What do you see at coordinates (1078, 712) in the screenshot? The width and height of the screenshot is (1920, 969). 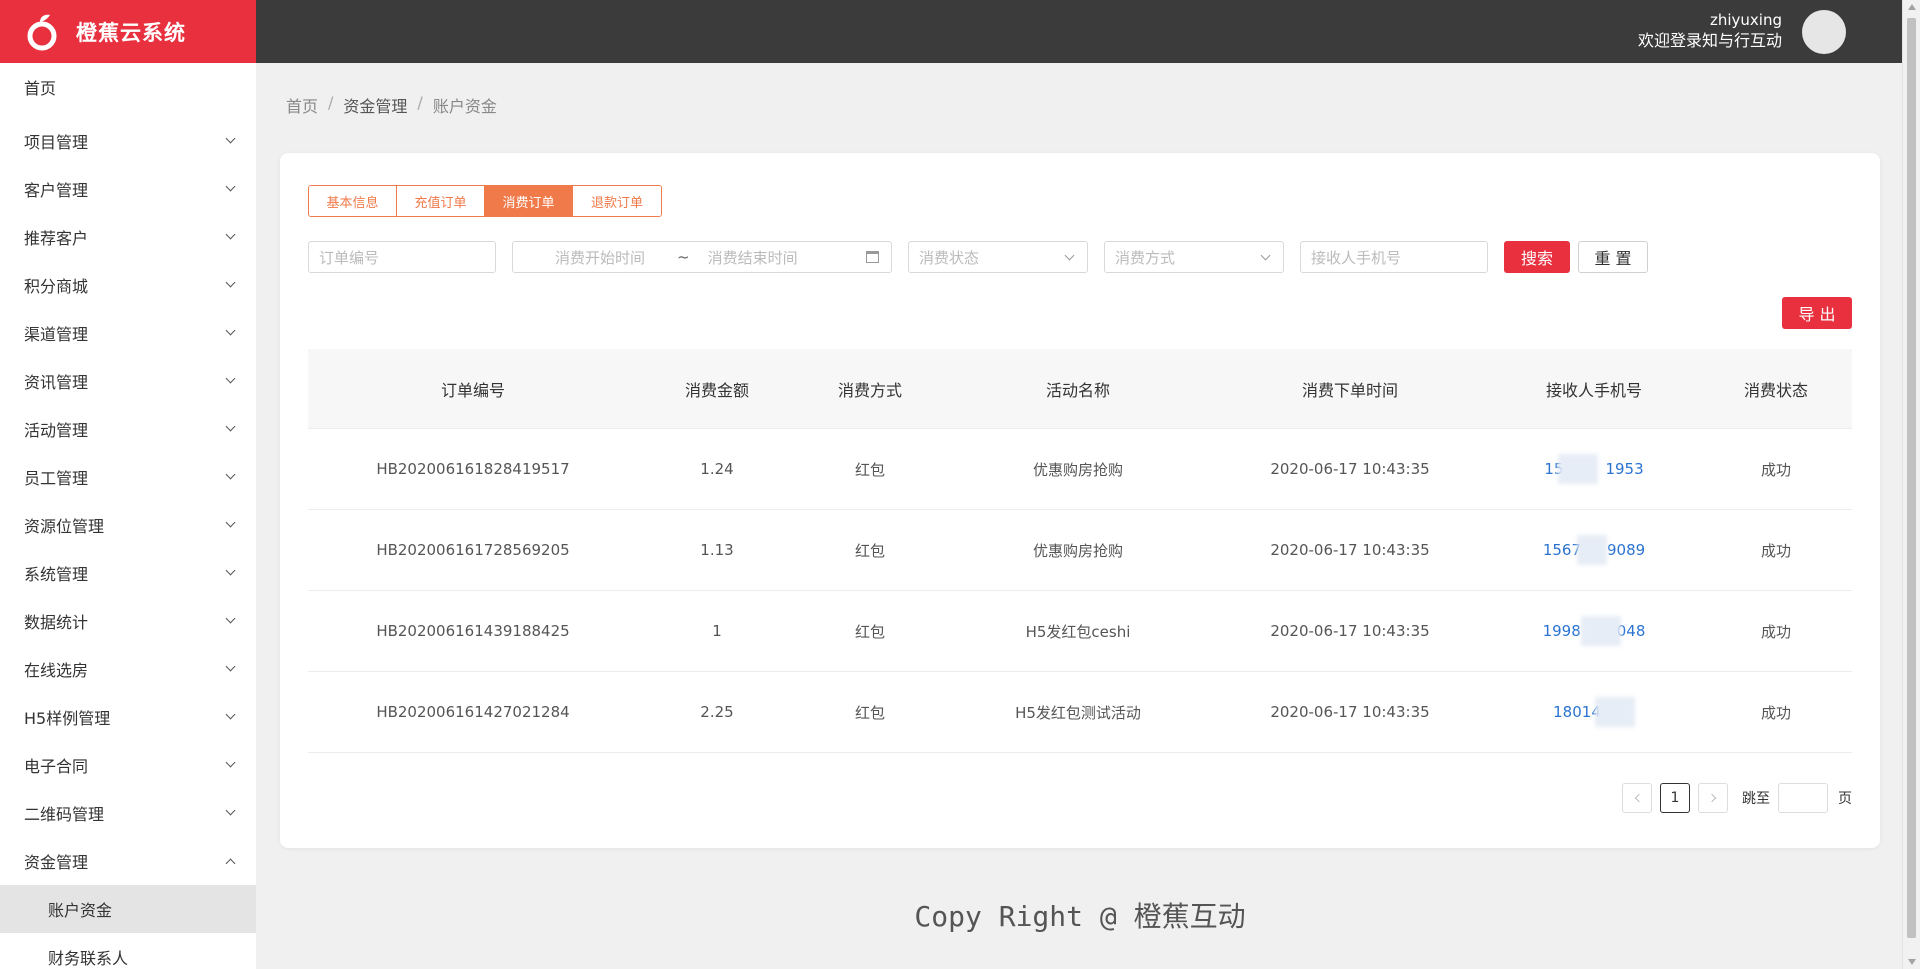 I see `activity-cell: H5发红包测试活动` at bounding box center [1078, 712].